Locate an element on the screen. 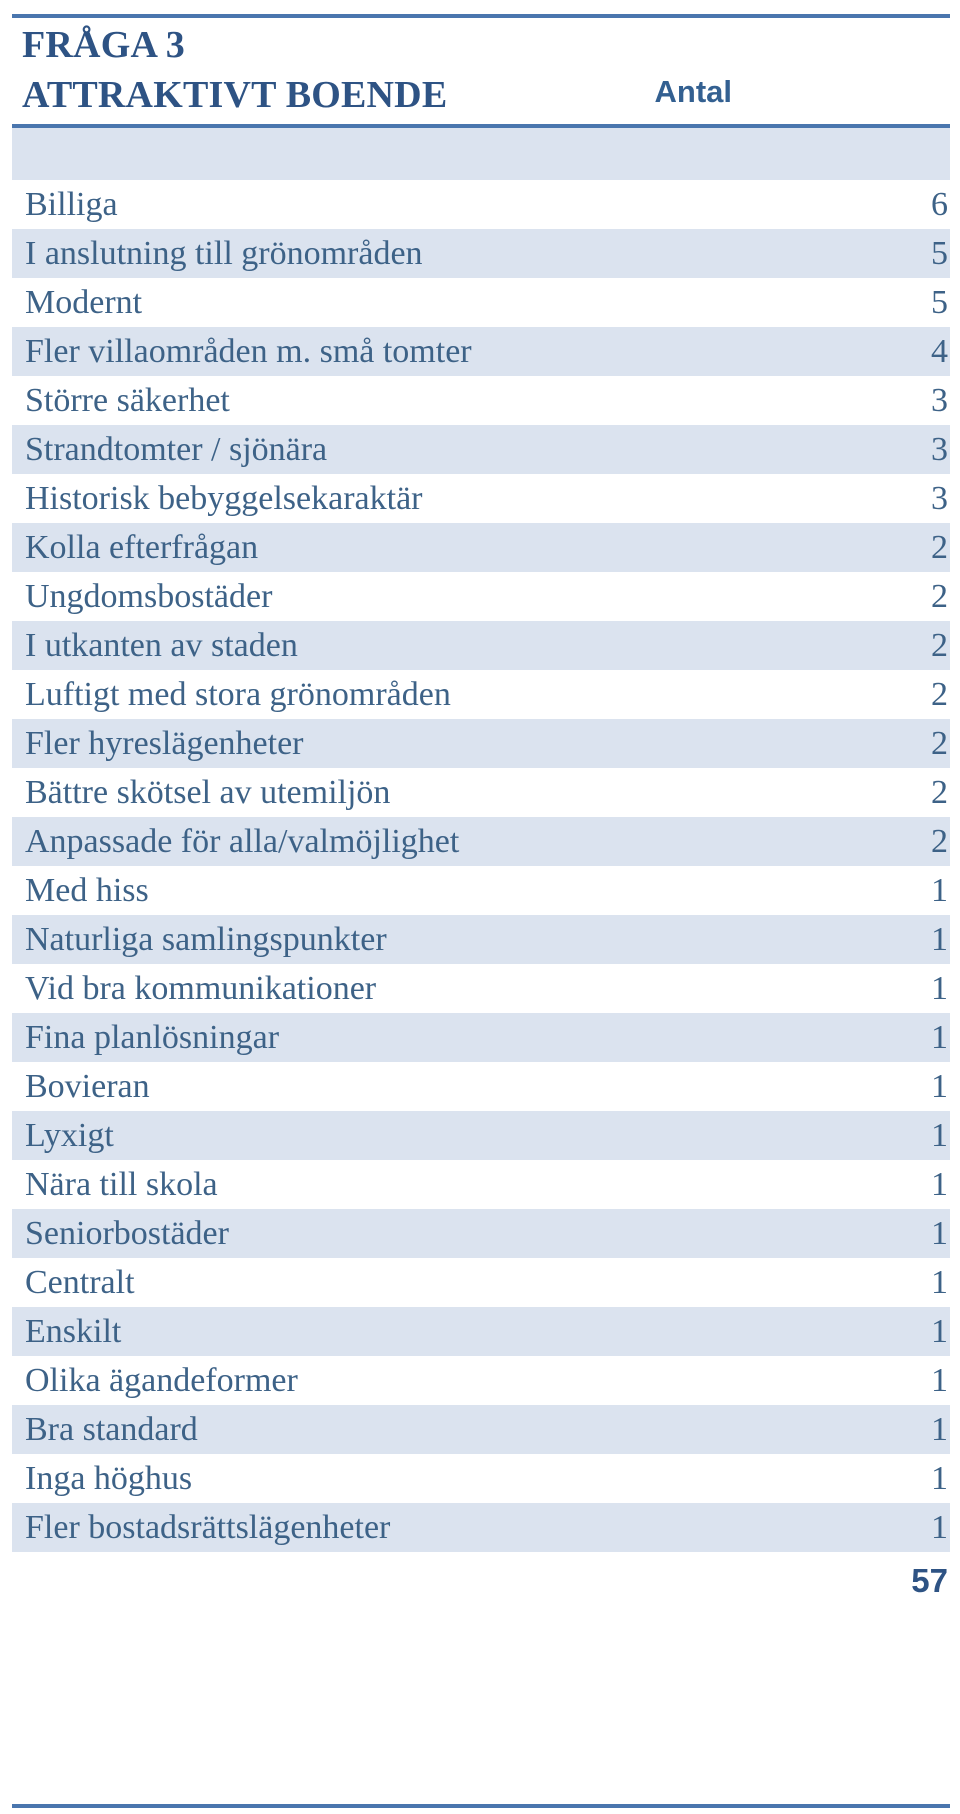 The width and height of the screenshot is (960, 1814). table-row-label: Billiga is located at coordinates (71, 204).